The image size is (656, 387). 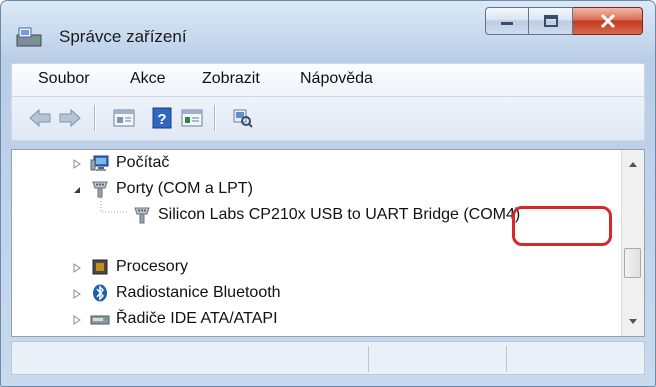 What do you see at coordinates (114, 205) in the screenshot?
I see `tree-connector` at bounding box center [114, 205].